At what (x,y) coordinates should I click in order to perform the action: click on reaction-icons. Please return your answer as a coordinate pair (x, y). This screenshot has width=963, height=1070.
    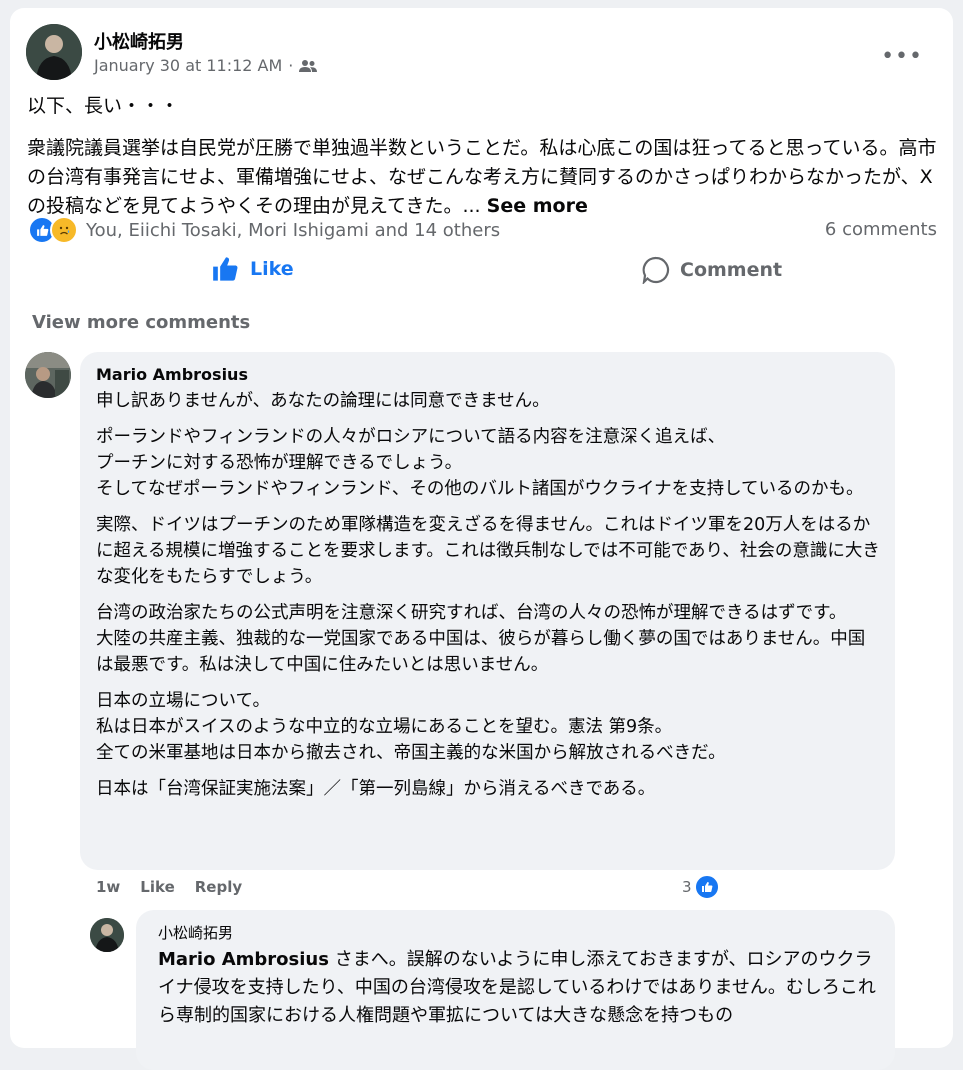
    Looking at the image, I should click on (53, 230).